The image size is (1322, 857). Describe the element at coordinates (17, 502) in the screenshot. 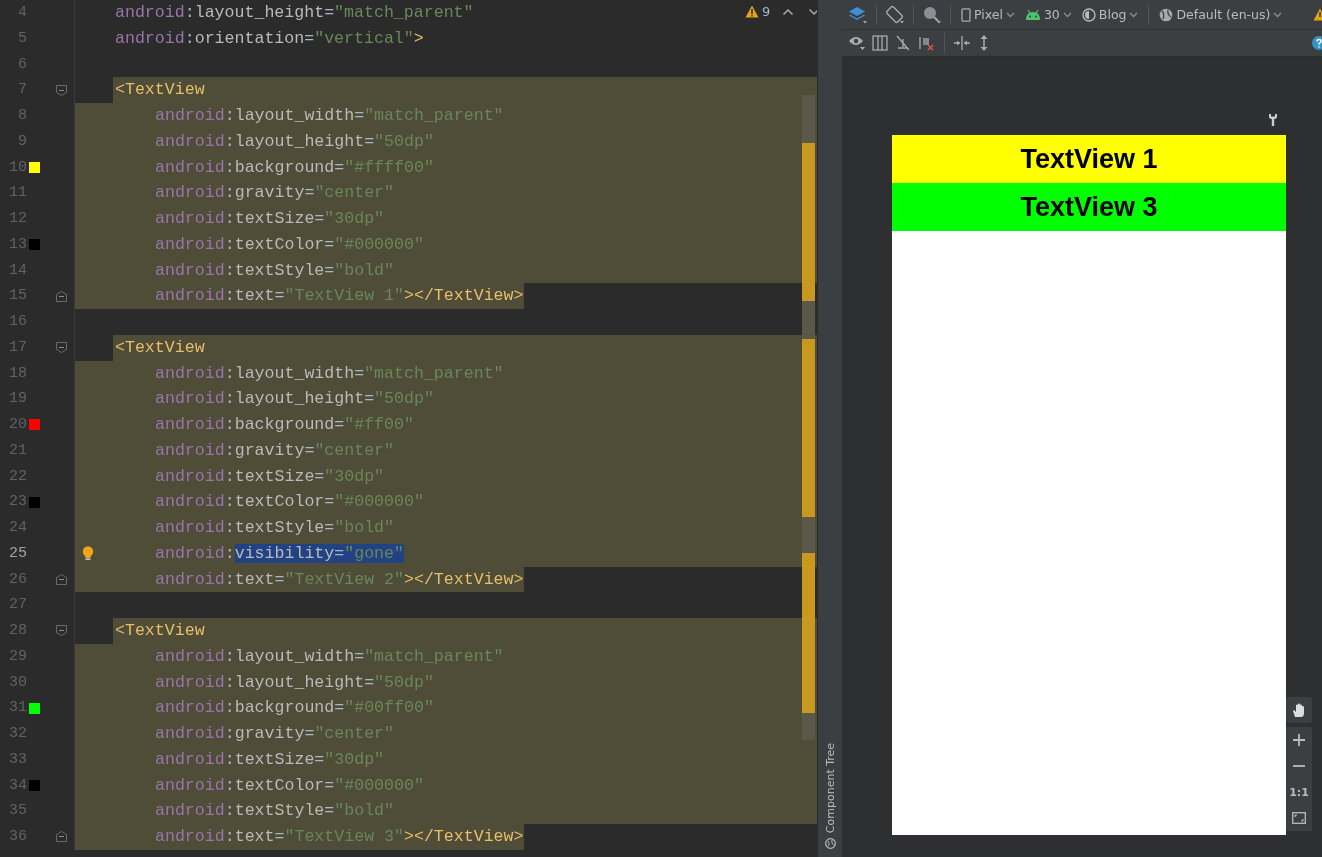

I see `line-number: 23` at that location.